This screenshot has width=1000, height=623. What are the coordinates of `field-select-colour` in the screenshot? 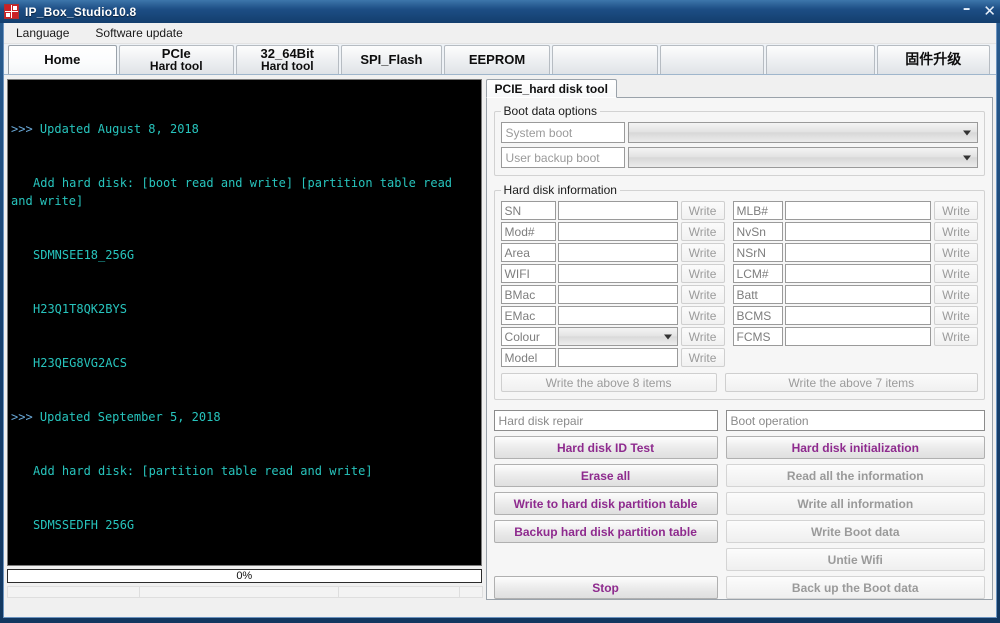 It's located at (617, 336).